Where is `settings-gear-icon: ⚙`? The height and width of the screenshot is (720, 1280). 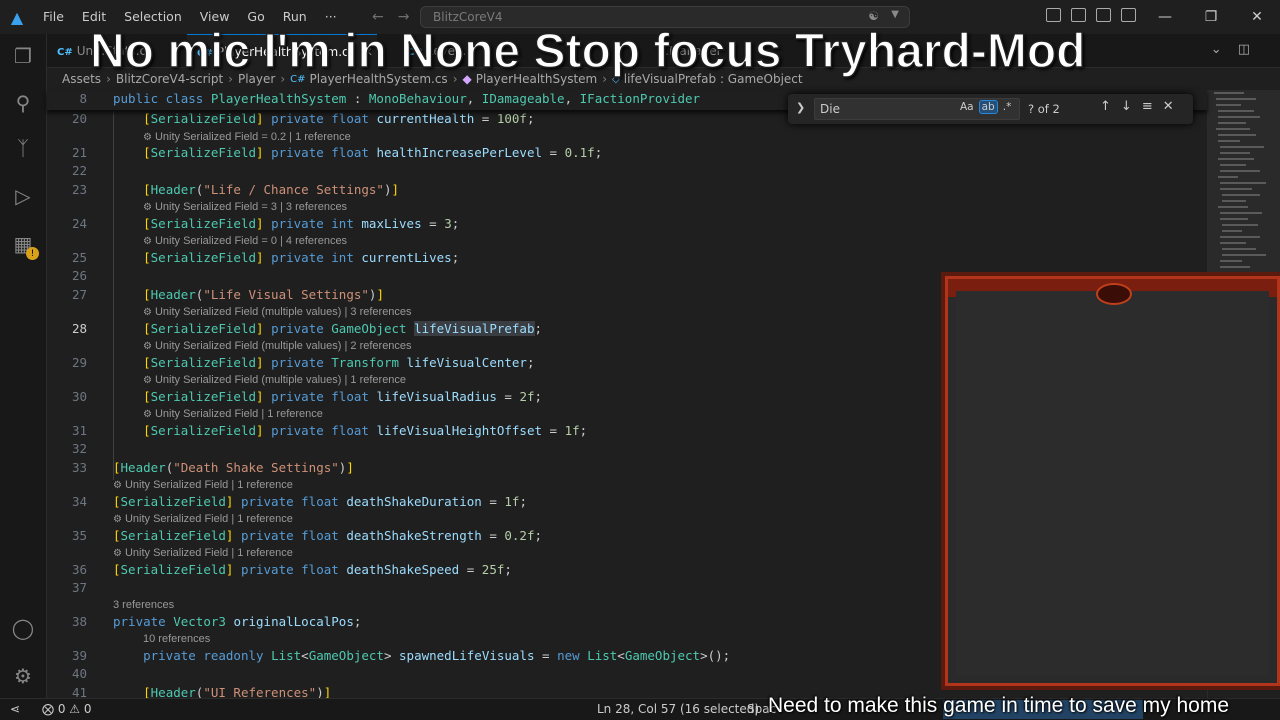 settings-gear-icon: ⚙ is located at coordinates (23, 676).